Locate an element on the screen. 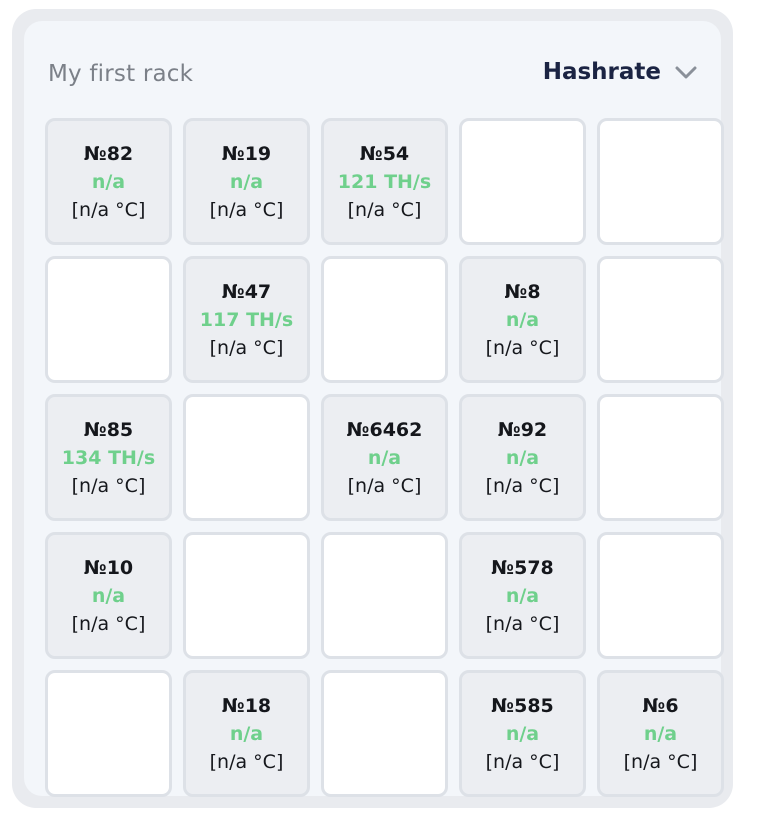 The image size is (758, 814). device-name: №92 is located at coordinates (522, 429).